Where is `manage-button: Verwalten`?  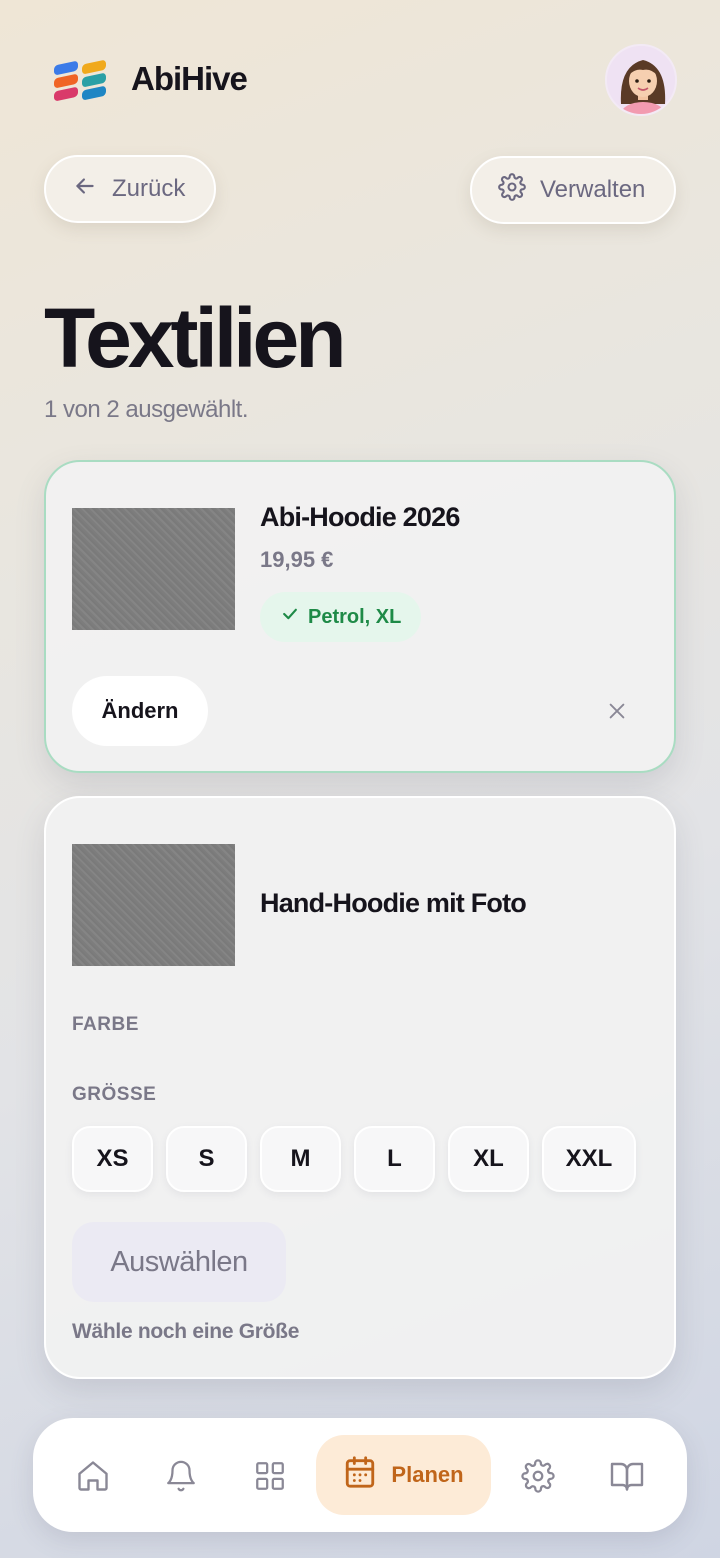 manage-button: Verwalten is located at coordinates (573, 190).